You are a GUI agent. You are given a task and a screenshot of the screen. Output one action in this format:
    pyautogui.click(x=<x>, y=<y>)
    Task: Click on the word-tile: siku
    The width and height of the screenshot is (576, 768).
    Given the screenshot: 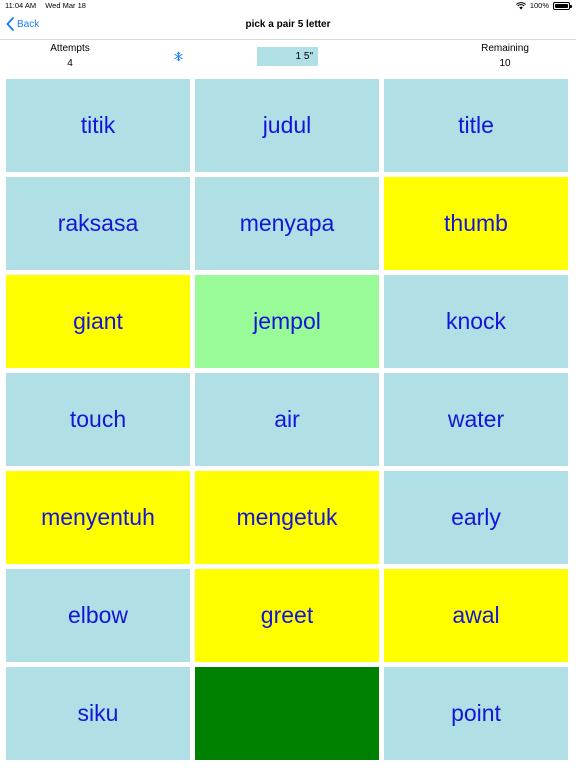 What is the action you would take?
    pyautogui.click(x=98, y=713)
    